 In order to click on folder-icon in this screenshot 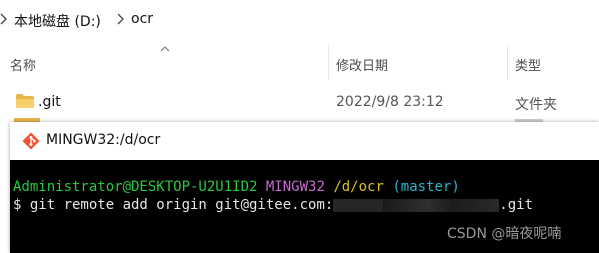, I will do `click(25, 101)`.